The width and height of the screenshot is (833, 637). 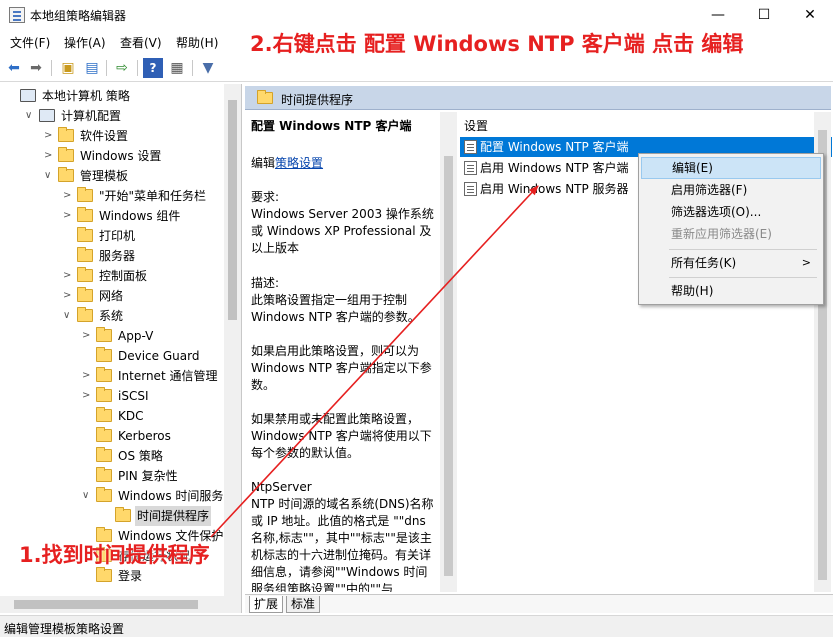 What do you see at coordinates (177, 68) in the screenshot?
I see `properties-icon: ▦` at bounding box center [177, 68].